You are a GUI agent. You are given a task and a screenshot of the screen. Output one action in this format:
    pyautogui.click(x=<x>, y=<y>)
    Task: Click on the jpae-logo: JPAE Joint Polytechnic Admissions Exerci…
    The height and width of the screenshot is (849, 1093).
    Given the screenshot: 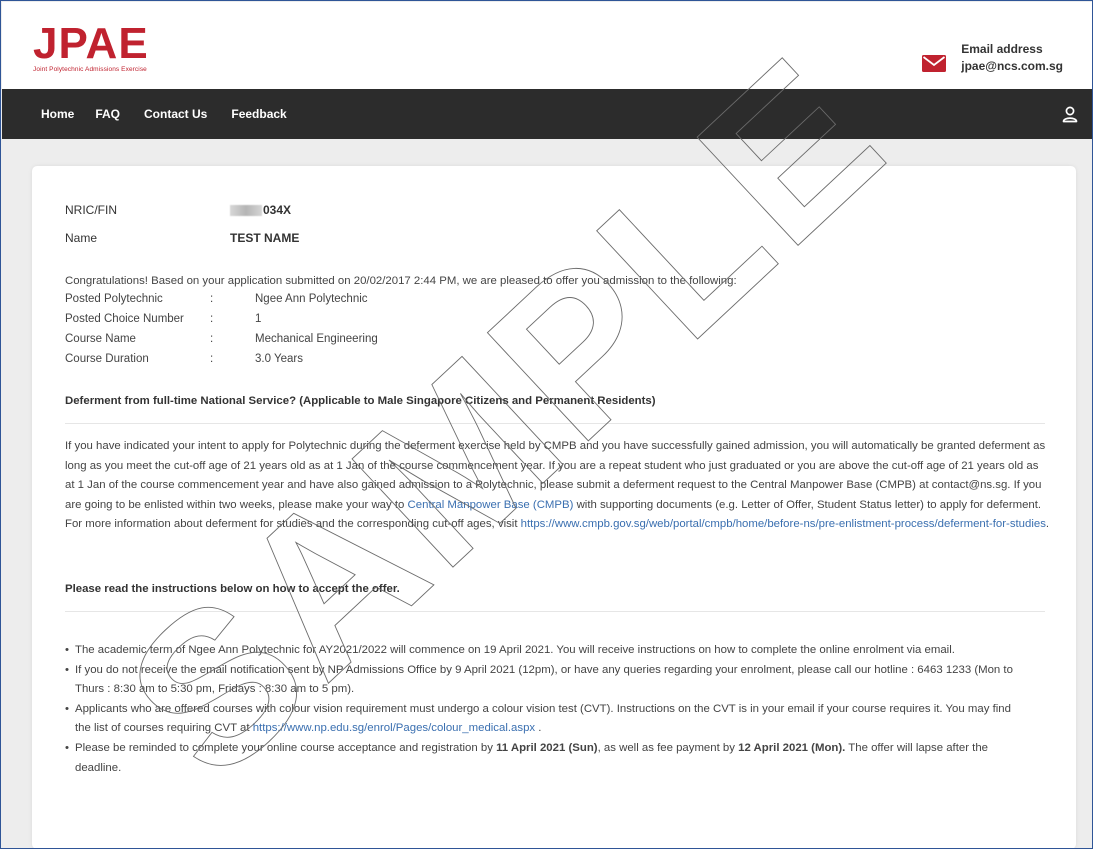 What is the action you would take?
    pyautogui.click(x=91, y=46)
    